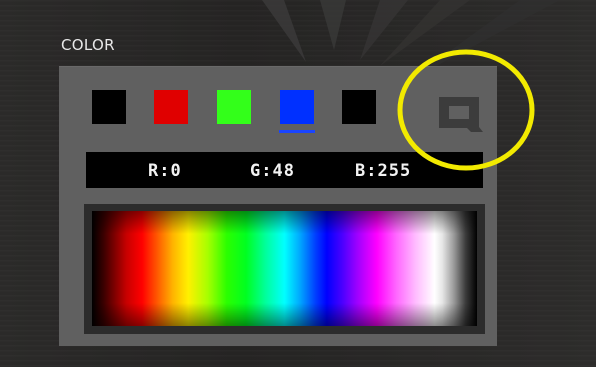  What do you see at coordinates (88, 45) in the screenshot?
I see `section-title: COLOR` at bounding box center [88, 45].